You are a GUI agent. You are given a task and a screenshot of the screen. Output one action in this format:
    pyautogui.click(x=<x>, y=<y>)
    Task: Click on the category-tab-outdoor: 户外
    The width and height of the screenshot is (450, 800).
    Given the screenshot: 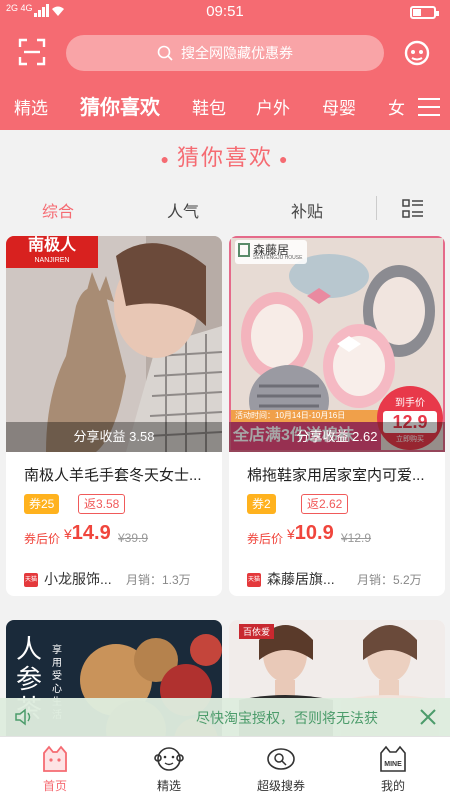 What is the action you would take?
    pyautogui.click(x=273, y=106)
    